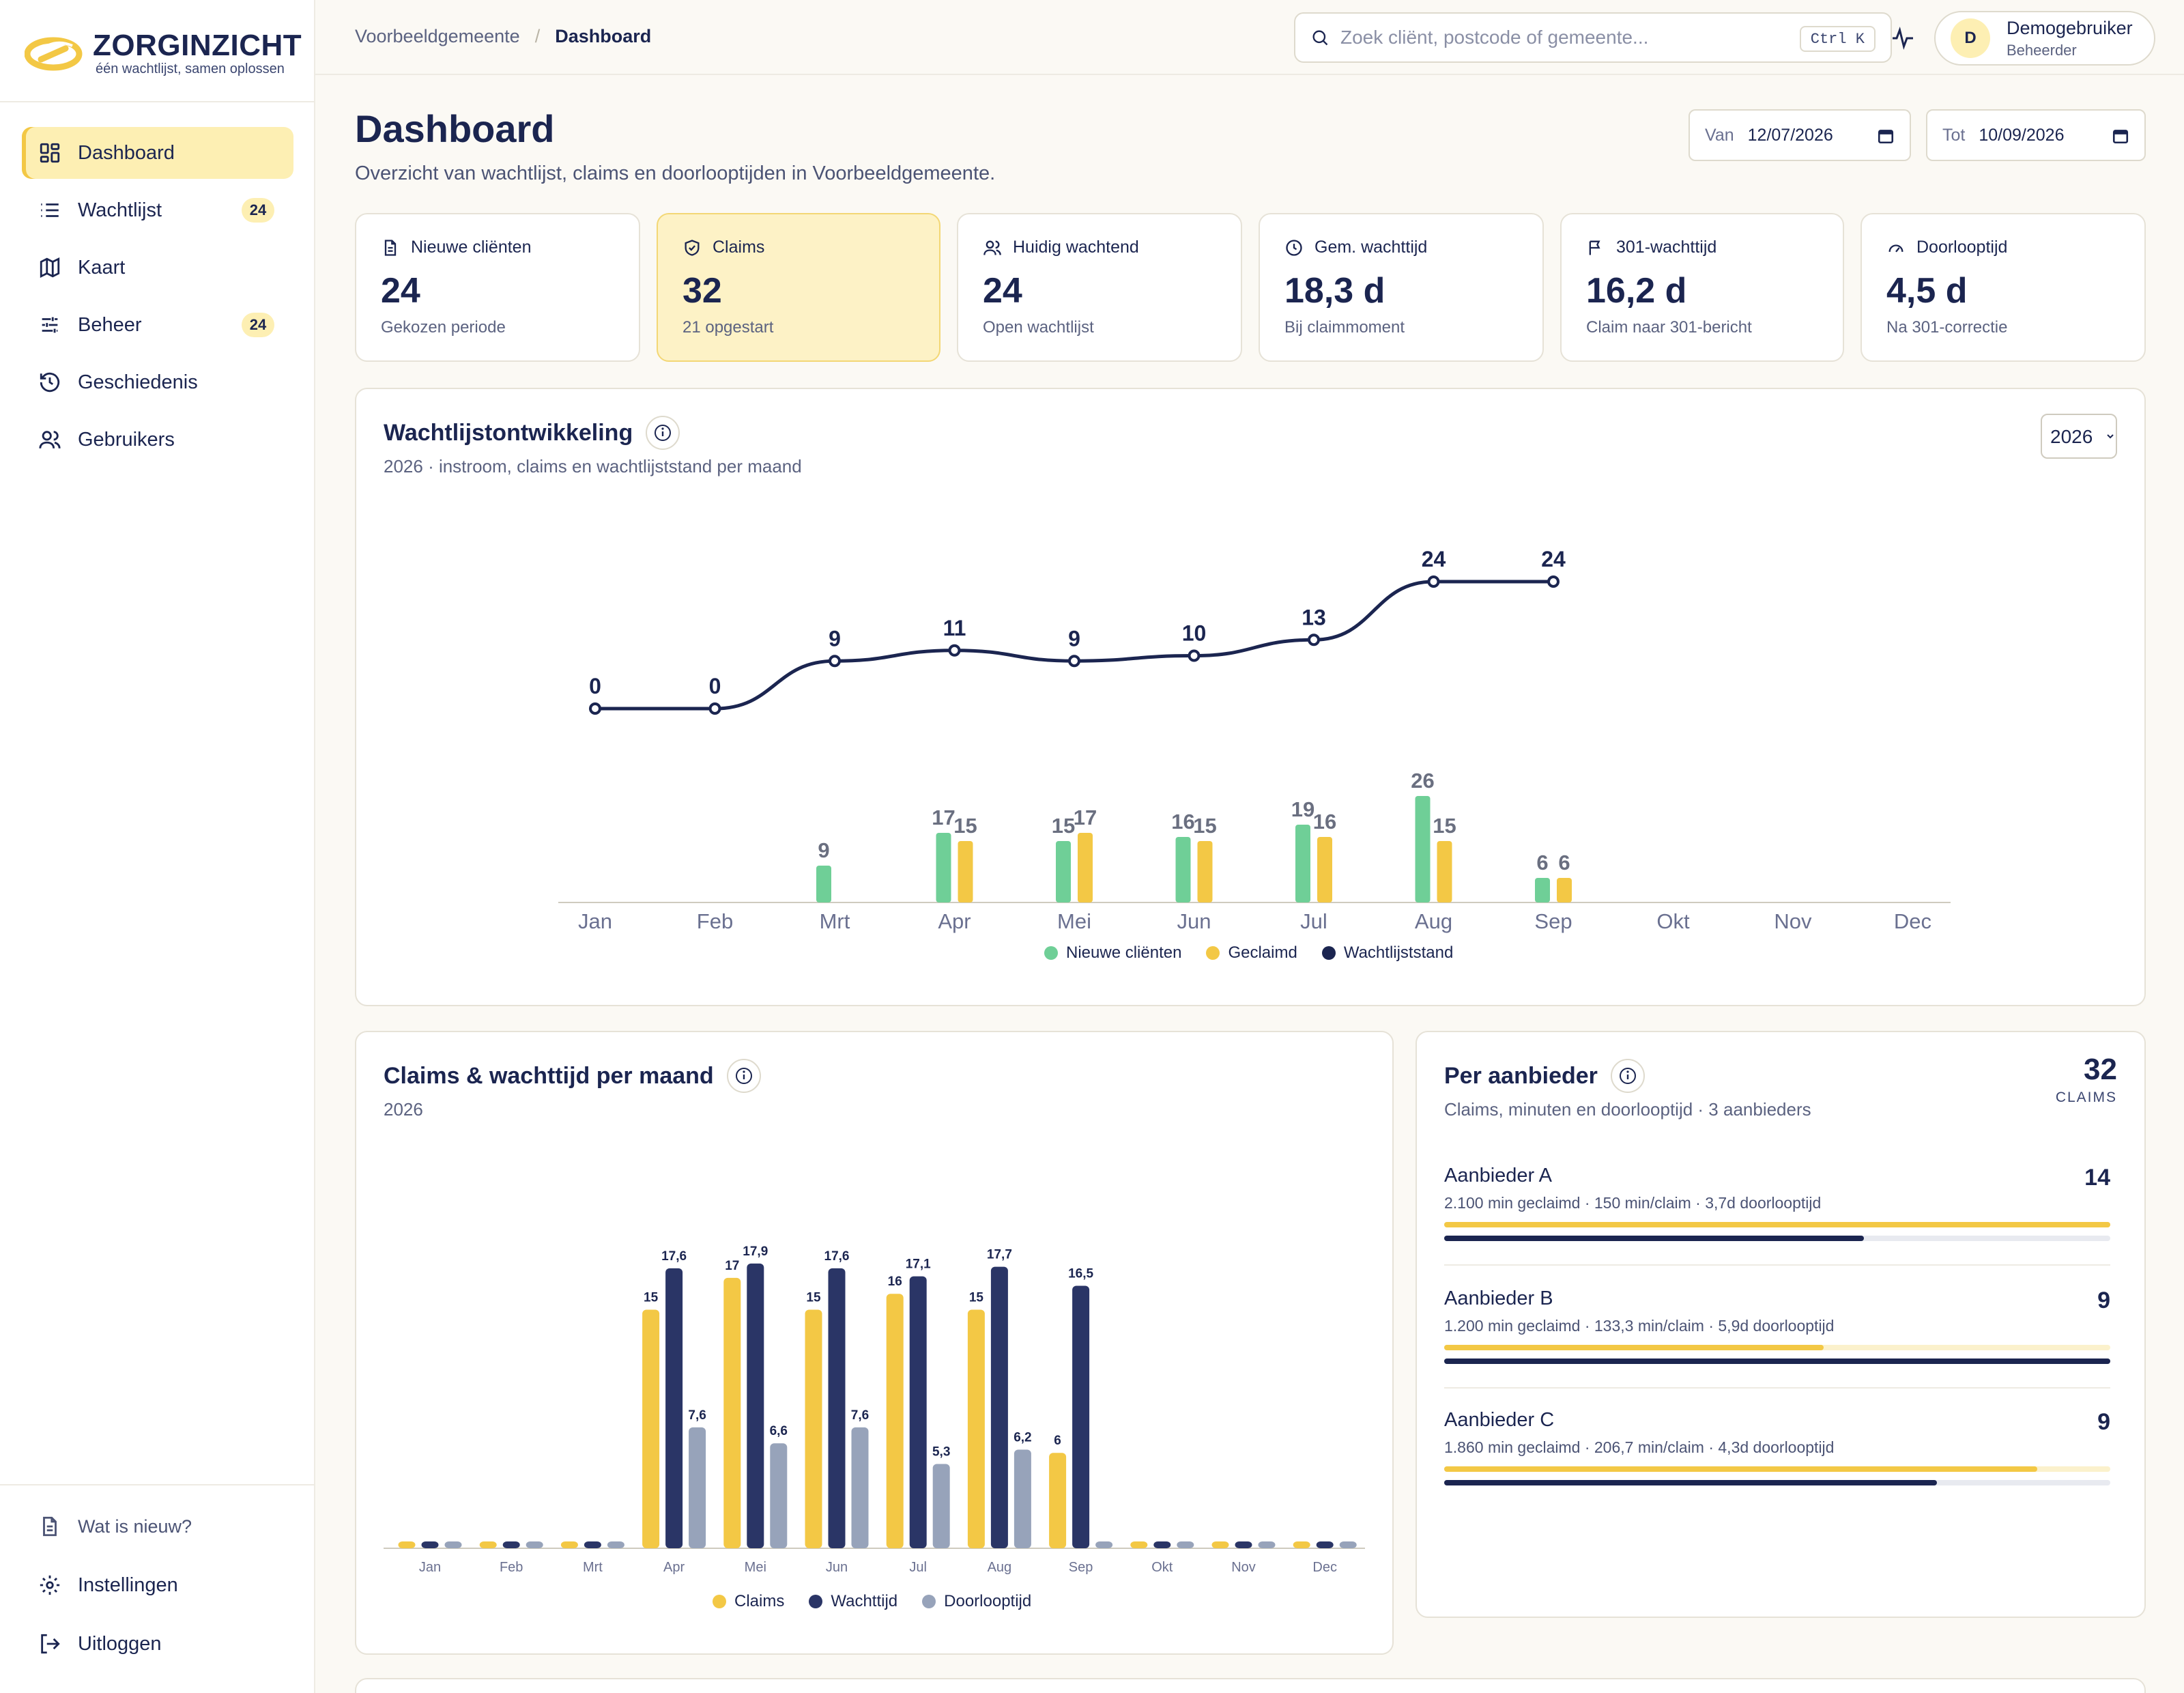 The height and width of the screenshot is (1693, 2184). What do you see at coordinates (1262, 952) in the screenshot?
I see `legend-label: Geclaimd` at bounding box center [1262, 952].